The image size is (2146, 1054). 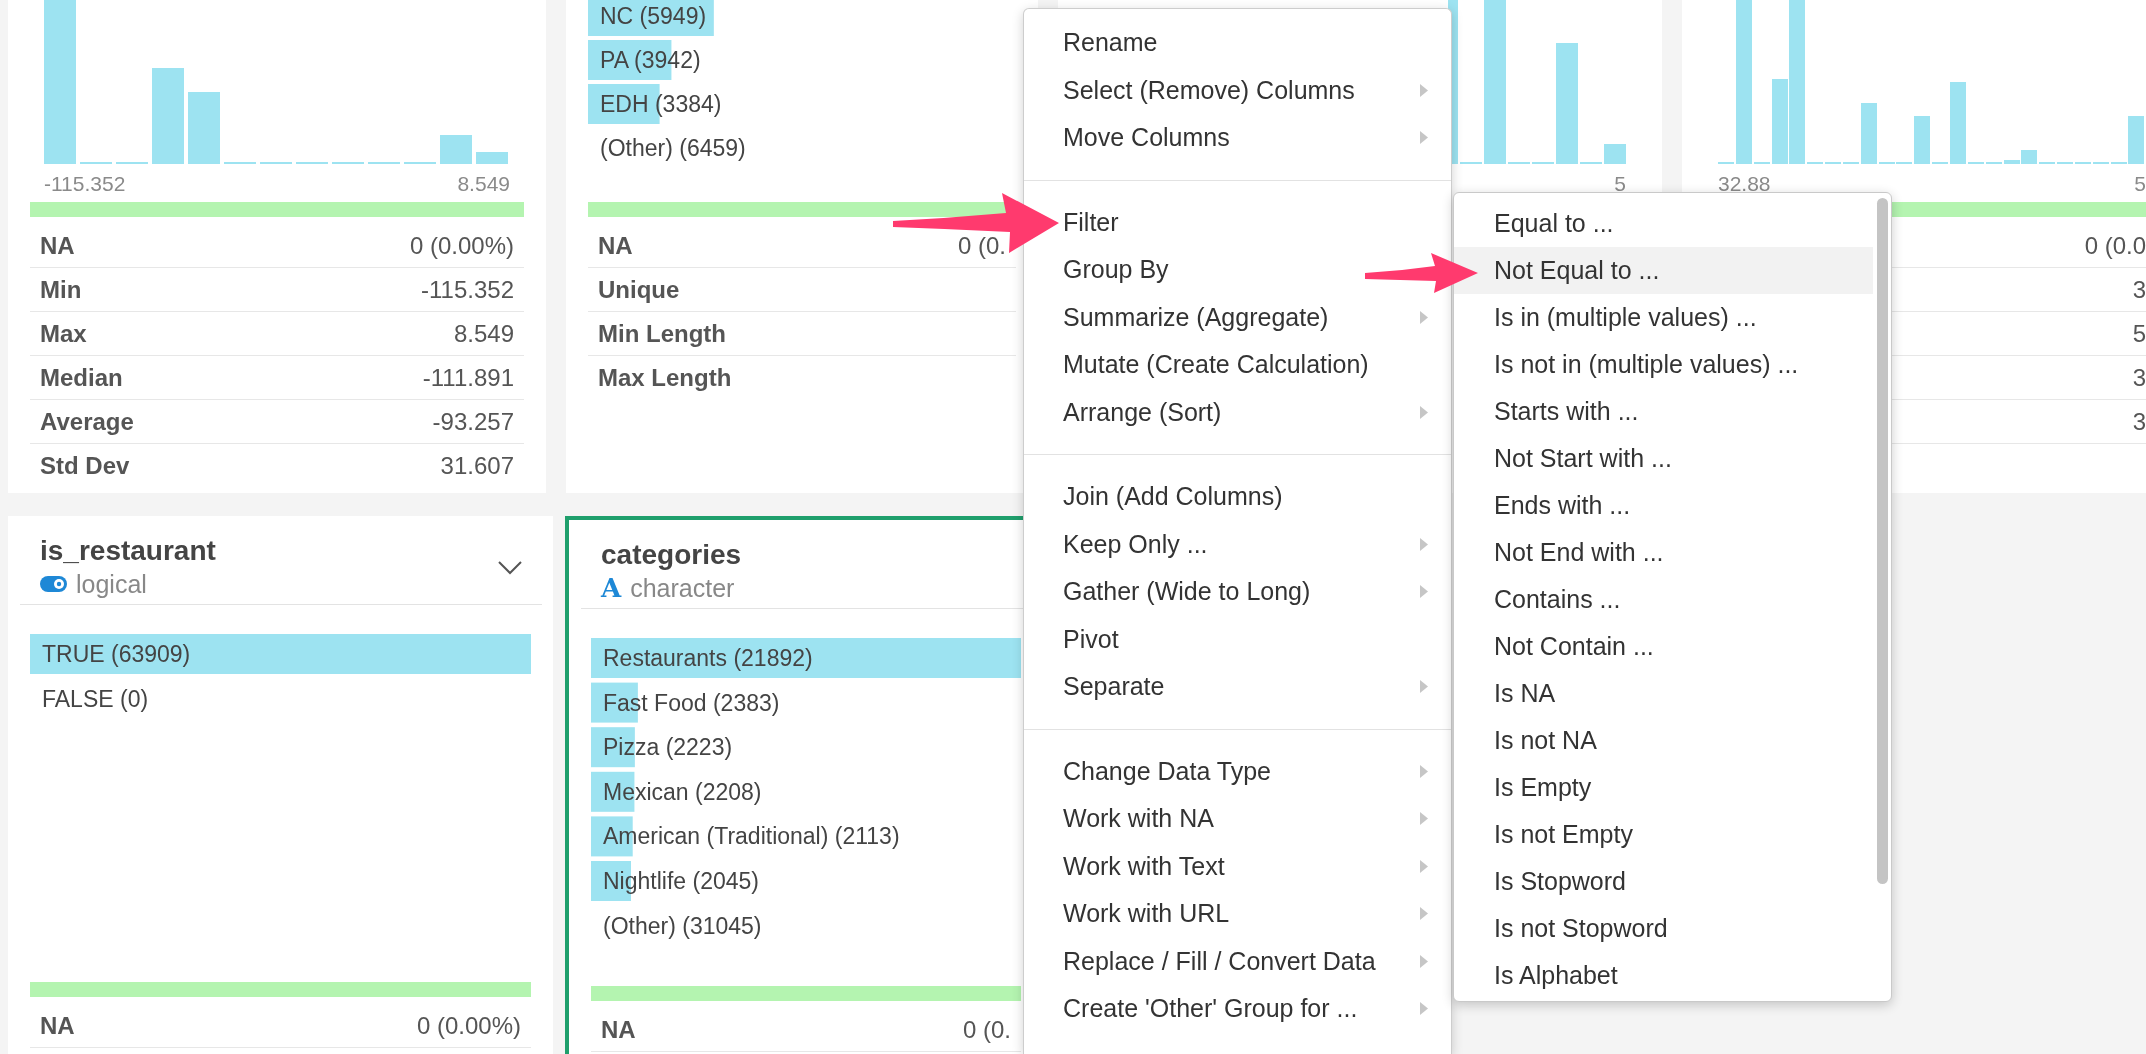 What do you see at coordinates (1092, 222) in the screenshot?
I see `menu-item: Filter` at bounding box center [1092, 222].